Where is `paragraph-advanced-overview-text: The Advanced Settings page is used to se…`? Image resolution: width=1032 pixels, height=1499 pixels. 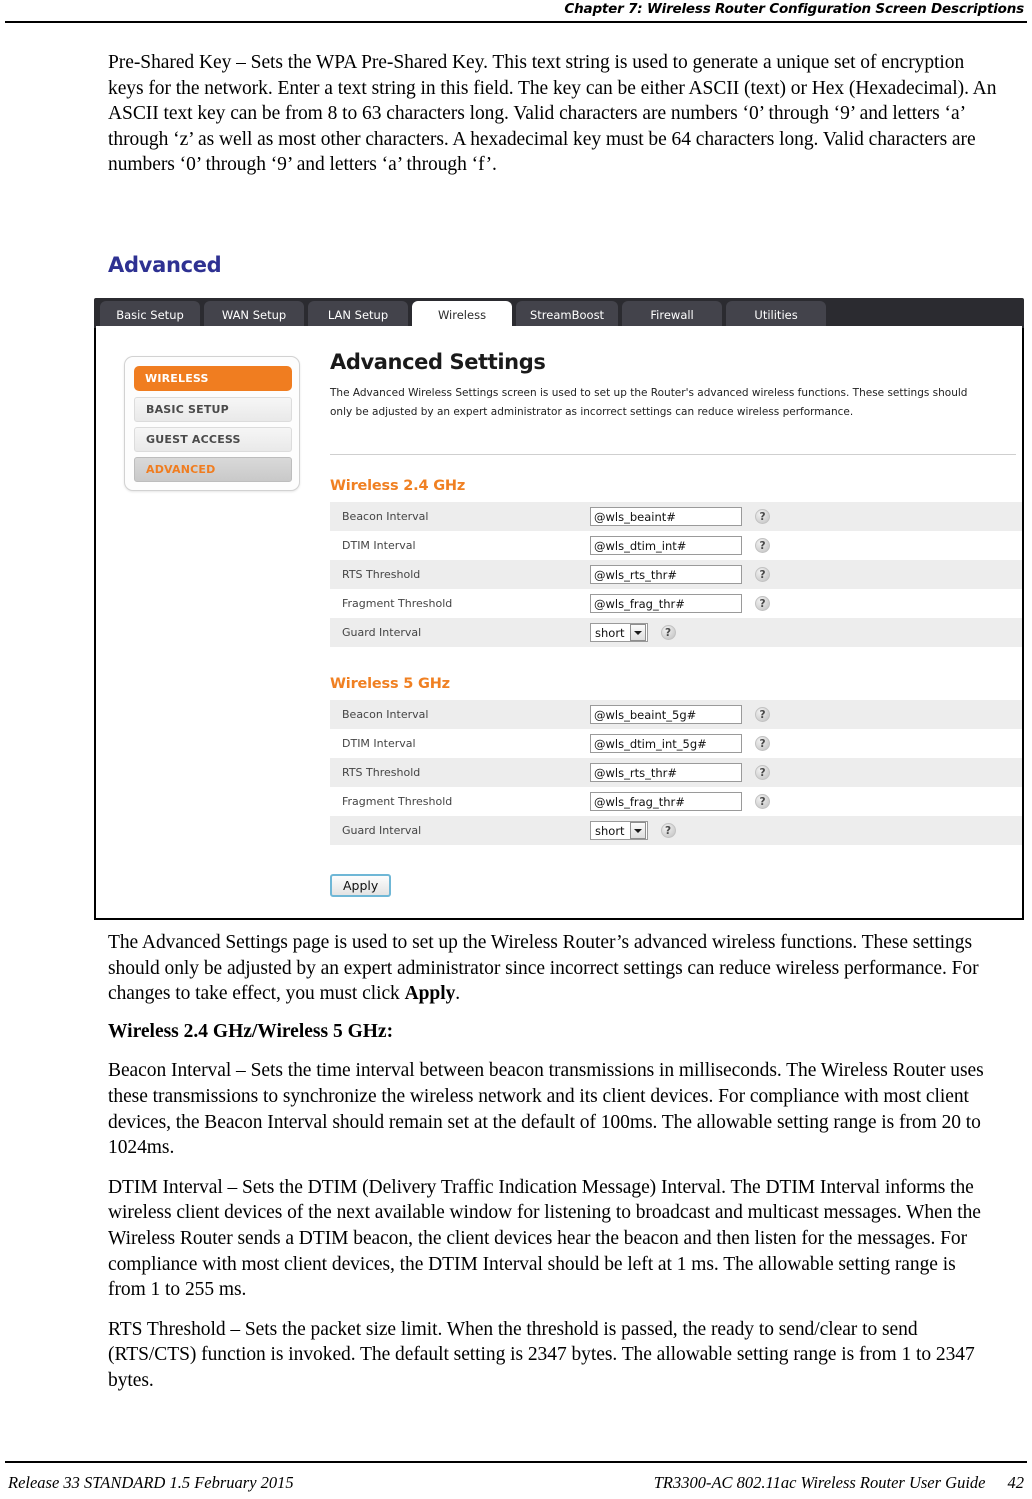 paragraph-advanced-overview-text: The Advanced Settings page is used to se… is located at coordinates (543, 968).